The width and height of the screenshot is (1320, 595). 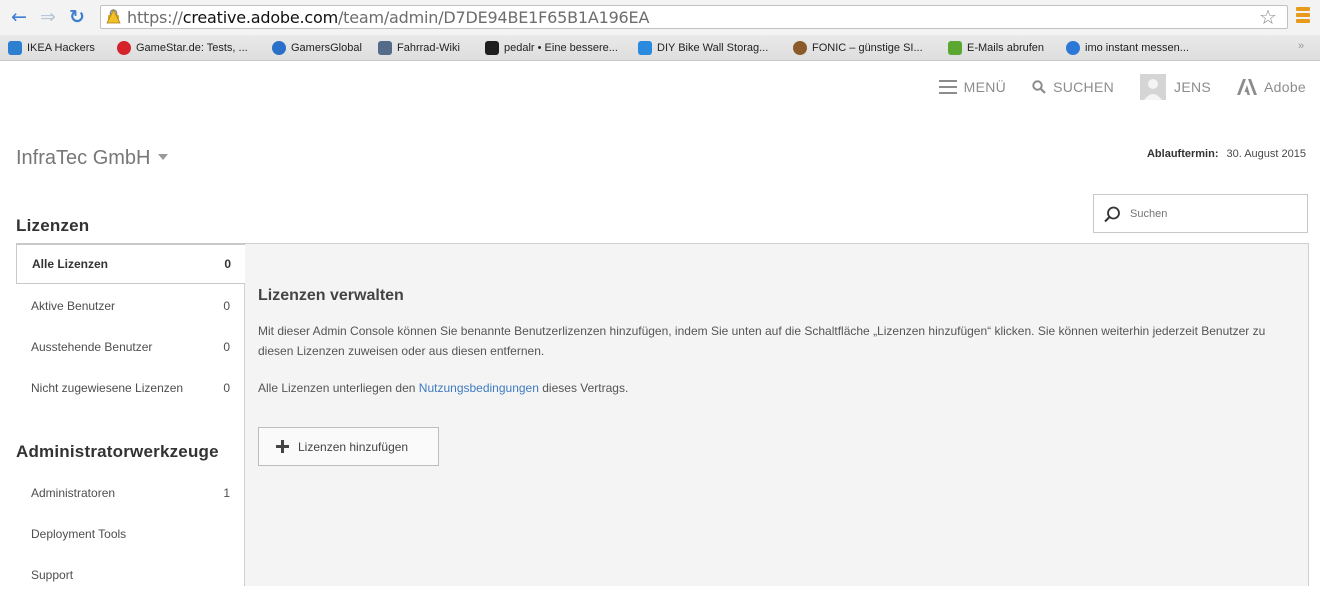 What do you see at coordinates (61, 48) in the screenshot?
I see `bookmark-label: IKEA Hackers` at bounding box center [61, 48].